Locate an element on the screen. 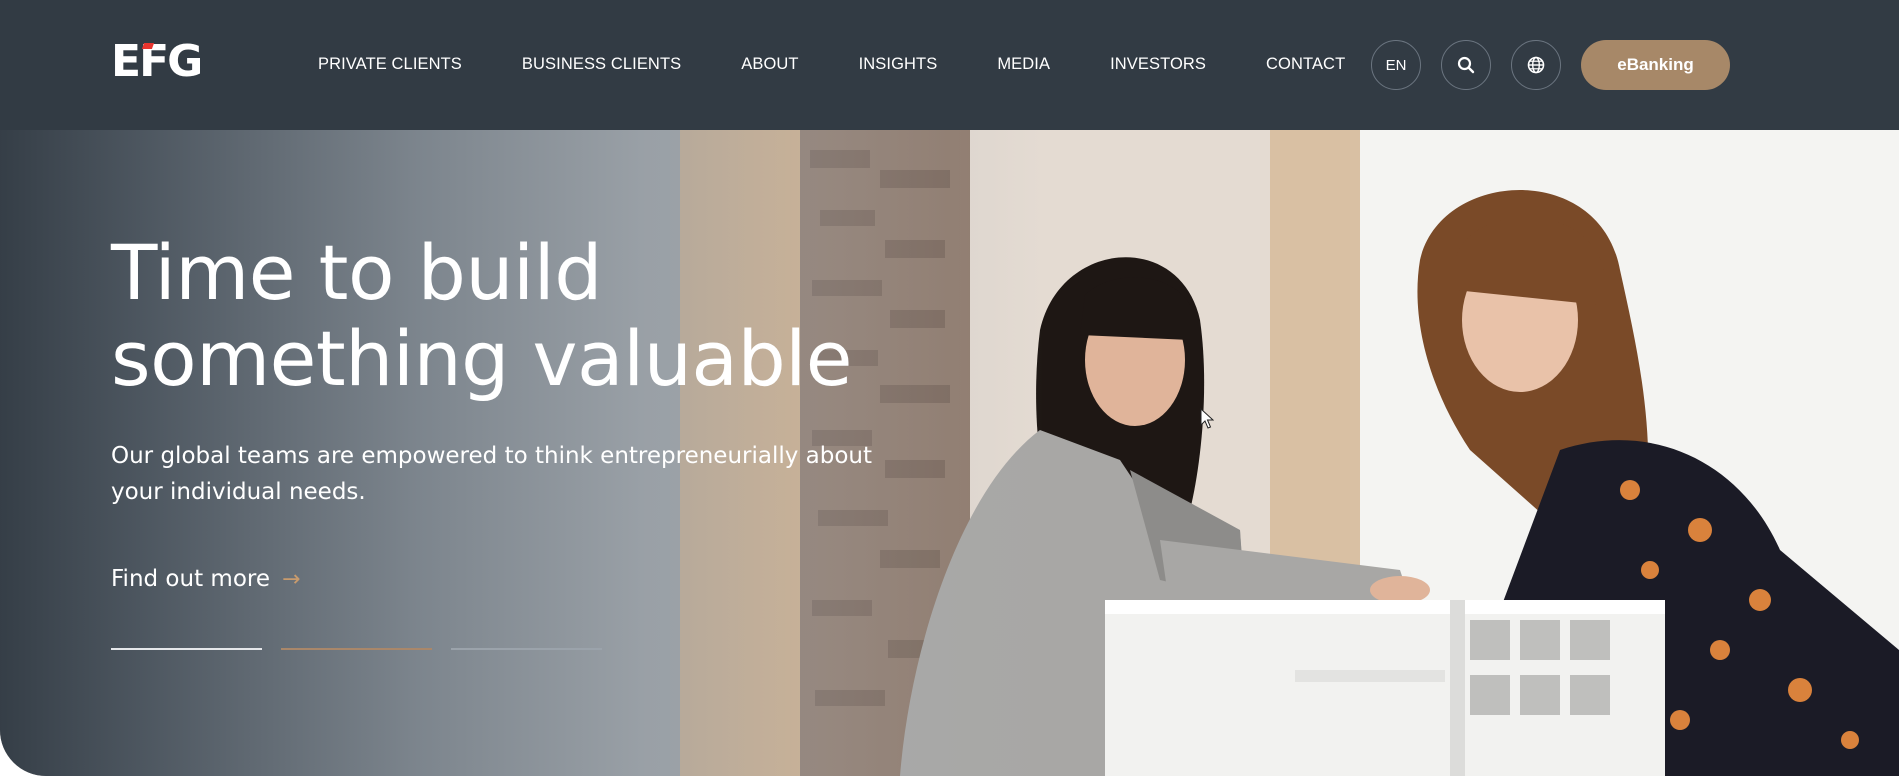 This screenshot has height=776, width=1899. search-button is located at coordinates (1466, 65).